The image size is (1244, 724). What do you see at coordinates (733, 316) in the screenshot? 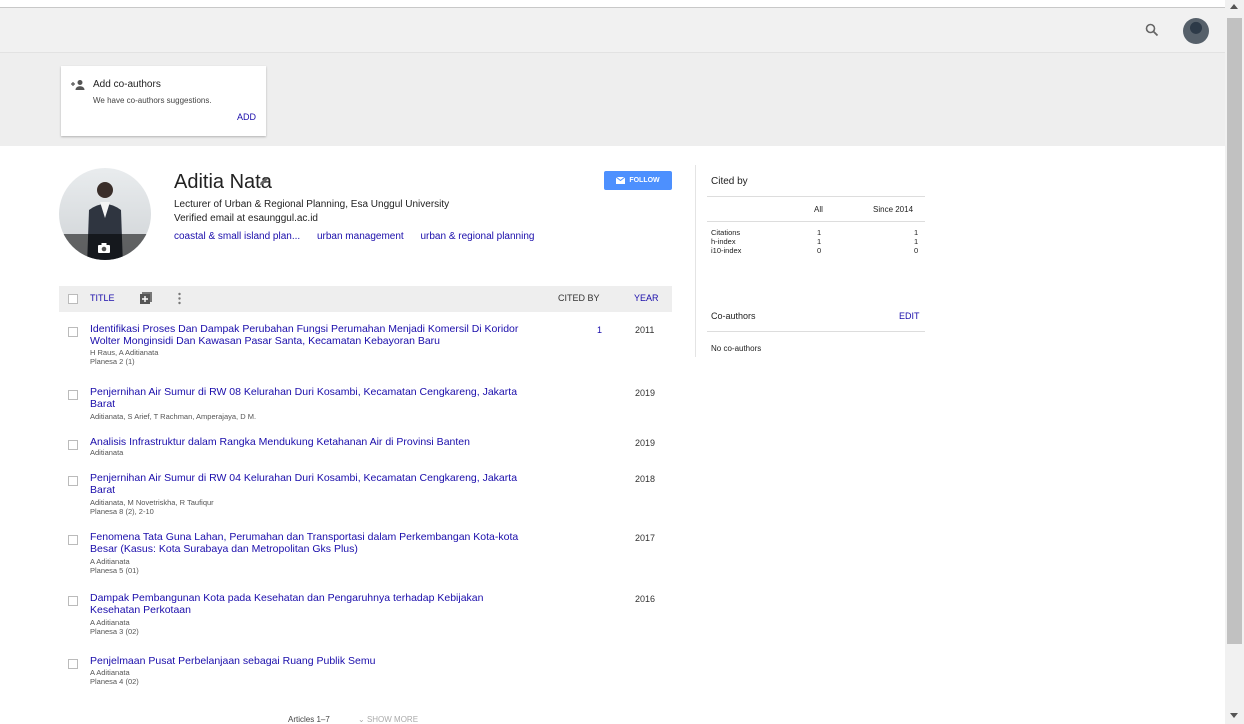
I see `coauthors-title: Co-authors` at bounding box center [733, 316].